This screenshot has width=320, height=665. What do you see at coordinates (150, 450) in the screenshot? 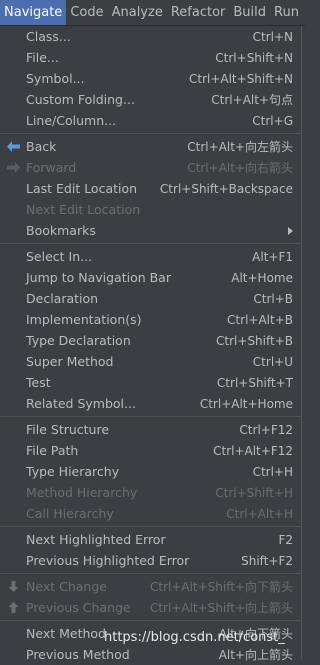
I see `menu-item-file-path: File Path Ctrl+Alt+F12` at bounding box center [150, 450].